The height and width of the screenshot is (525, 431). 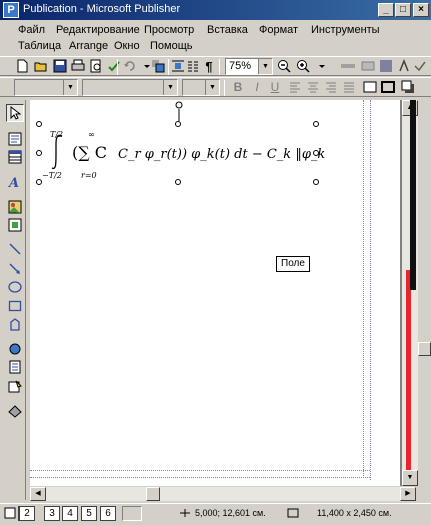 I want to click on toolbar-dropdown-icon, so click(x=322, y=66).